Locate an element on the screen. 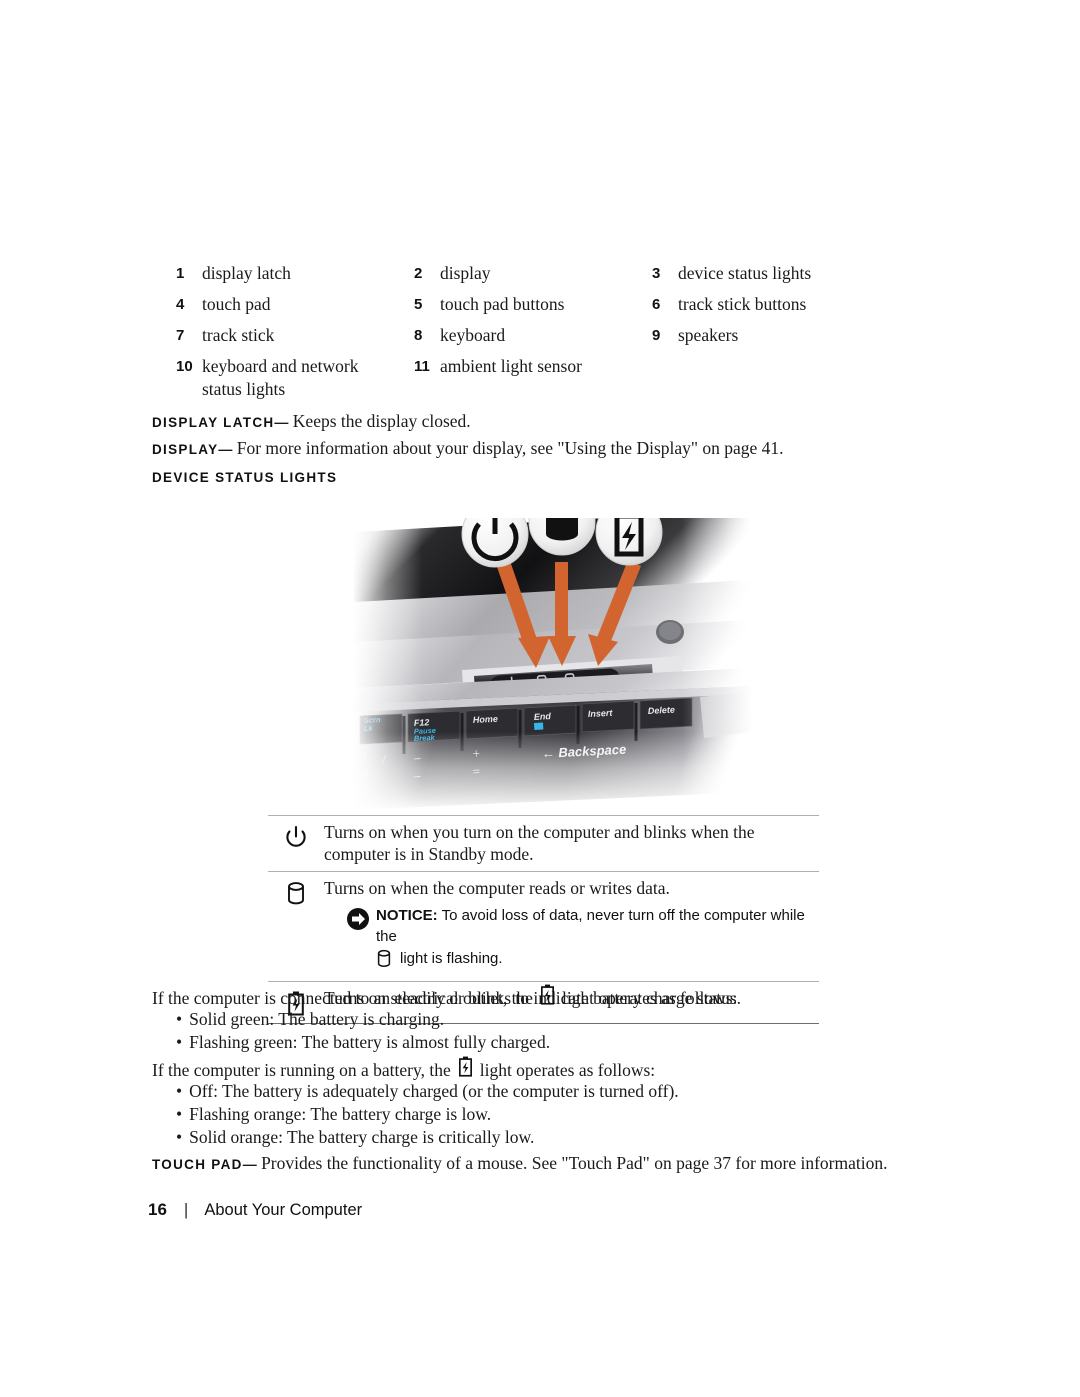  callout-number: 9 is located at coordinates (656, 335).